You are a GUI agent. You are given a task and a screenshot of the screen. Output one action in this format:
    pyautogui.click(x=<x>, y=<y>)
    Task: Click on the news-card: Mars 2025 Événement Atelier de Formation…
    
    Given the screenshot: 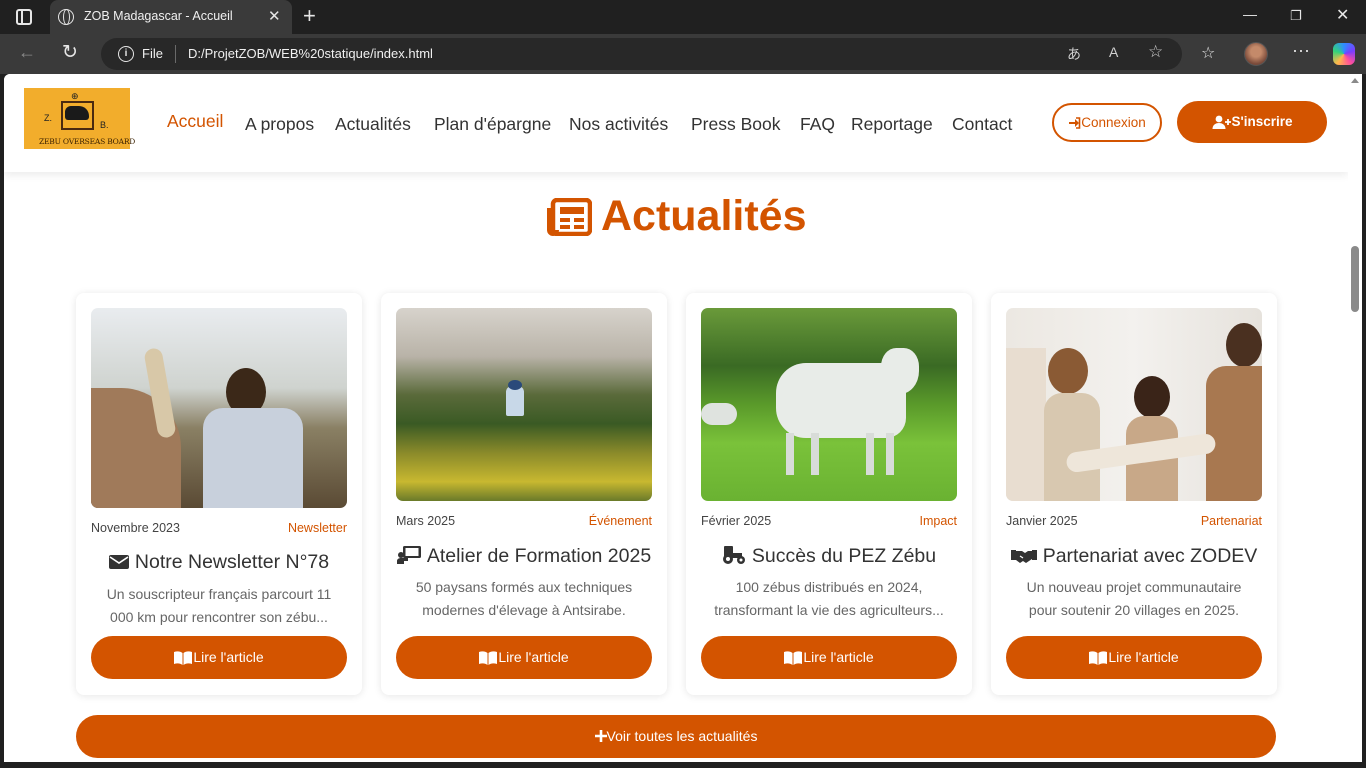 What is the action you would take?
    pyautogui.click(x=524, y=494)
    